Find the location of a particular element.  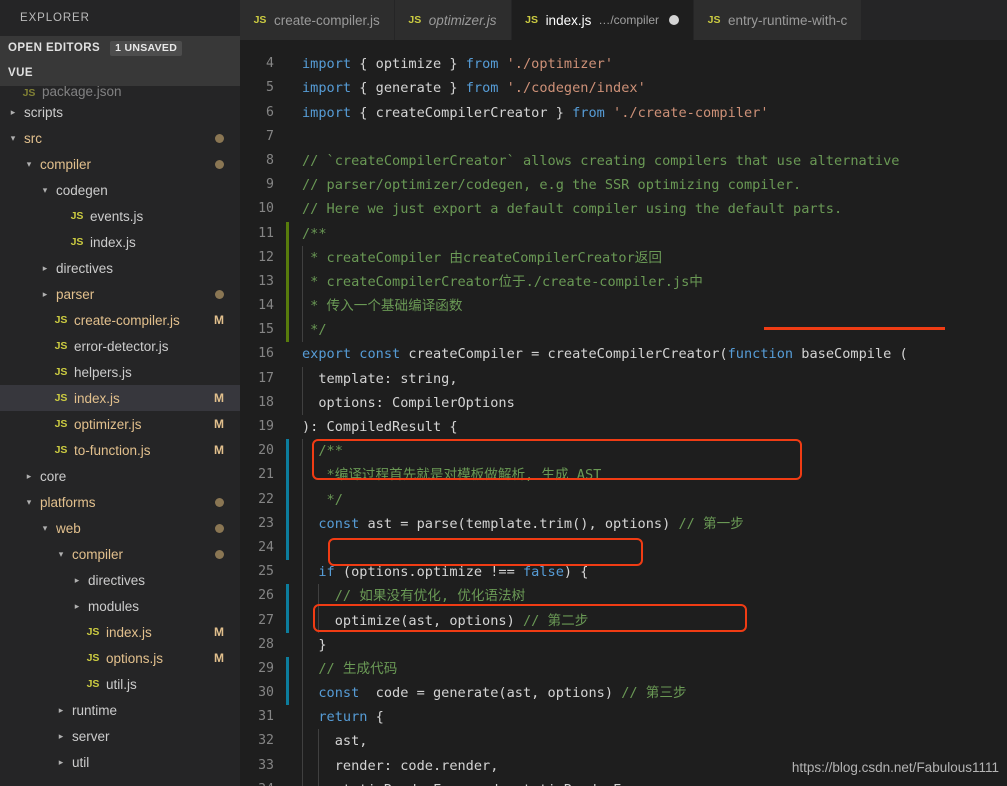

tree-folder-parser: ▸ parser is located at coordinates (120, 294).